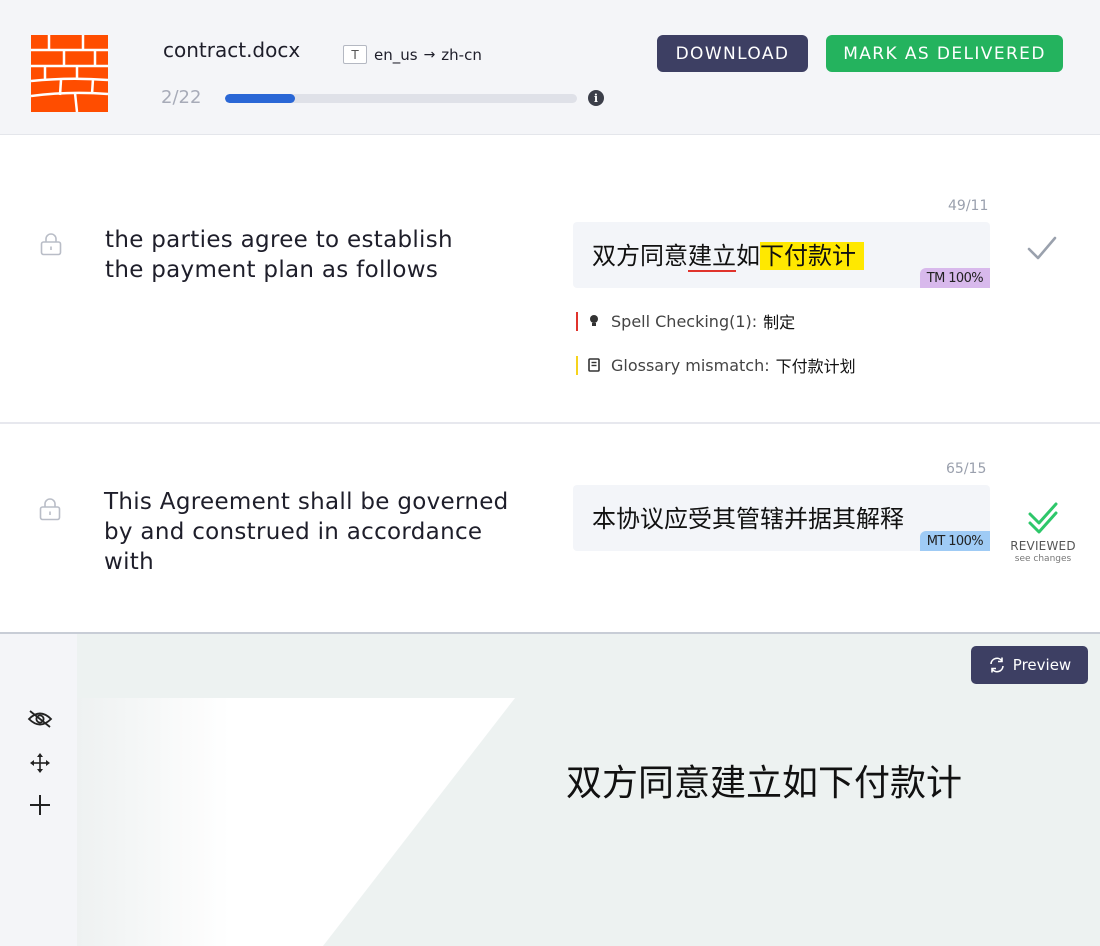 This screenshot has height=946, width=1100. Describe the element at coordinates (594, 365) in the screenshot. I see `book-icon` at that location.